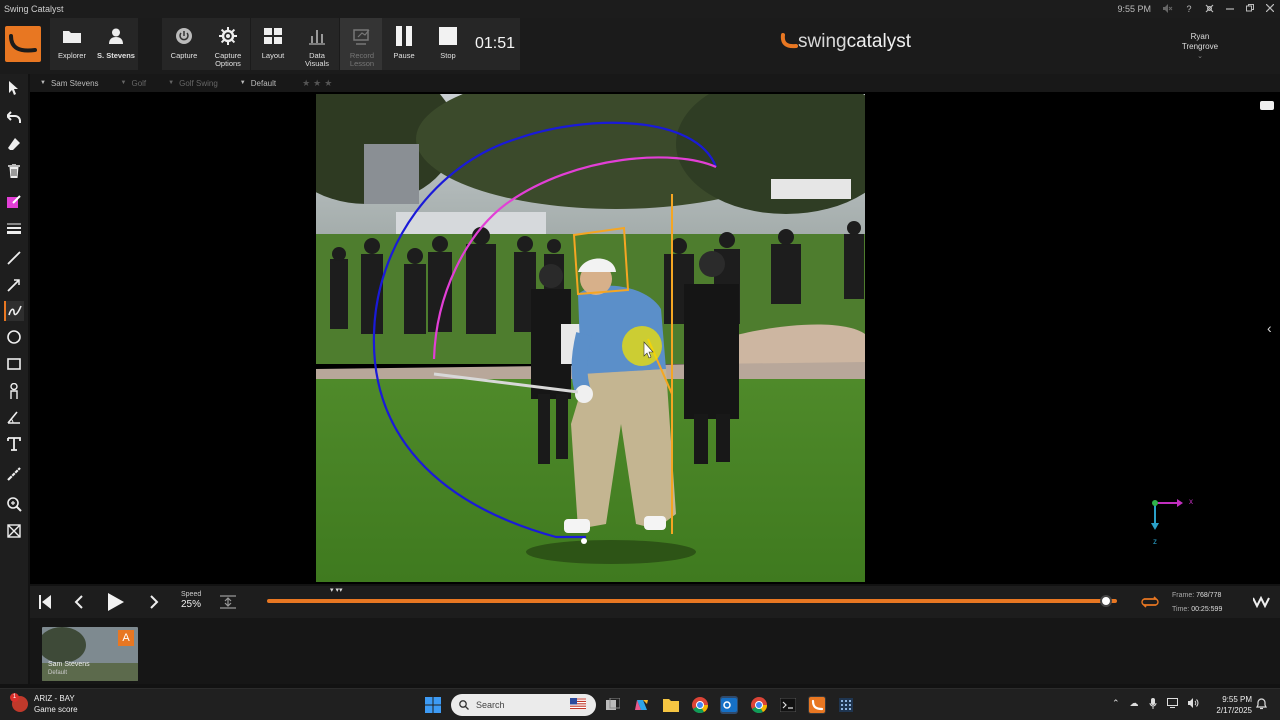 The width and height of the screenshot is (1280, 720). I want to click on undo-icon, so click(14, 117).